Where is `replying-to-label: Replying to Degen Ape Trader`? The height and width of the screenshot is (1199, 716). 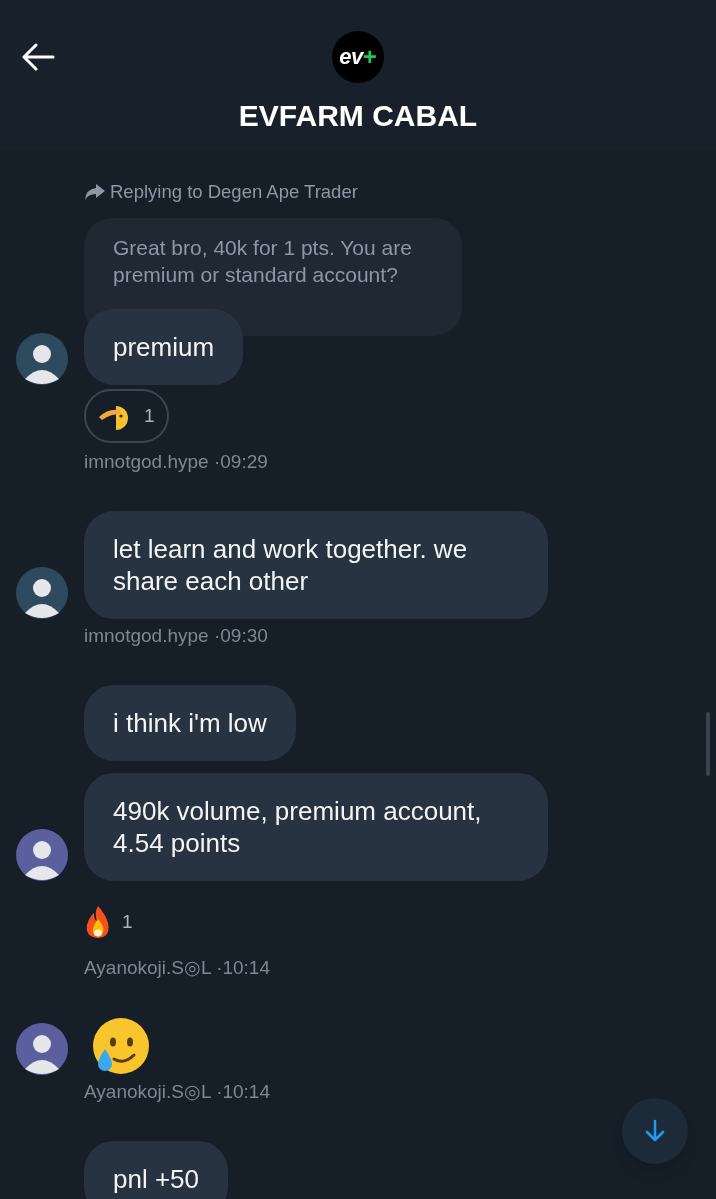 replying-to-label: Replying to Degen Ape Trader is located at coordinates (234, 192).